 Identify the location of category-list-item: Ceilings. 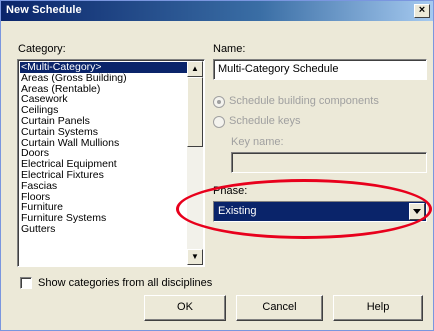
(104, 110).